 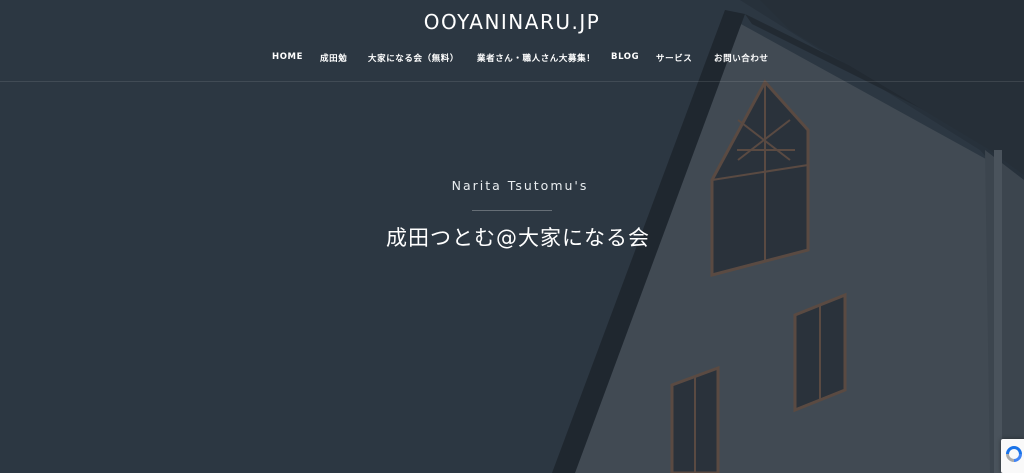 I want to click on nav-item-services: サービス, so click(x=674, y=58).